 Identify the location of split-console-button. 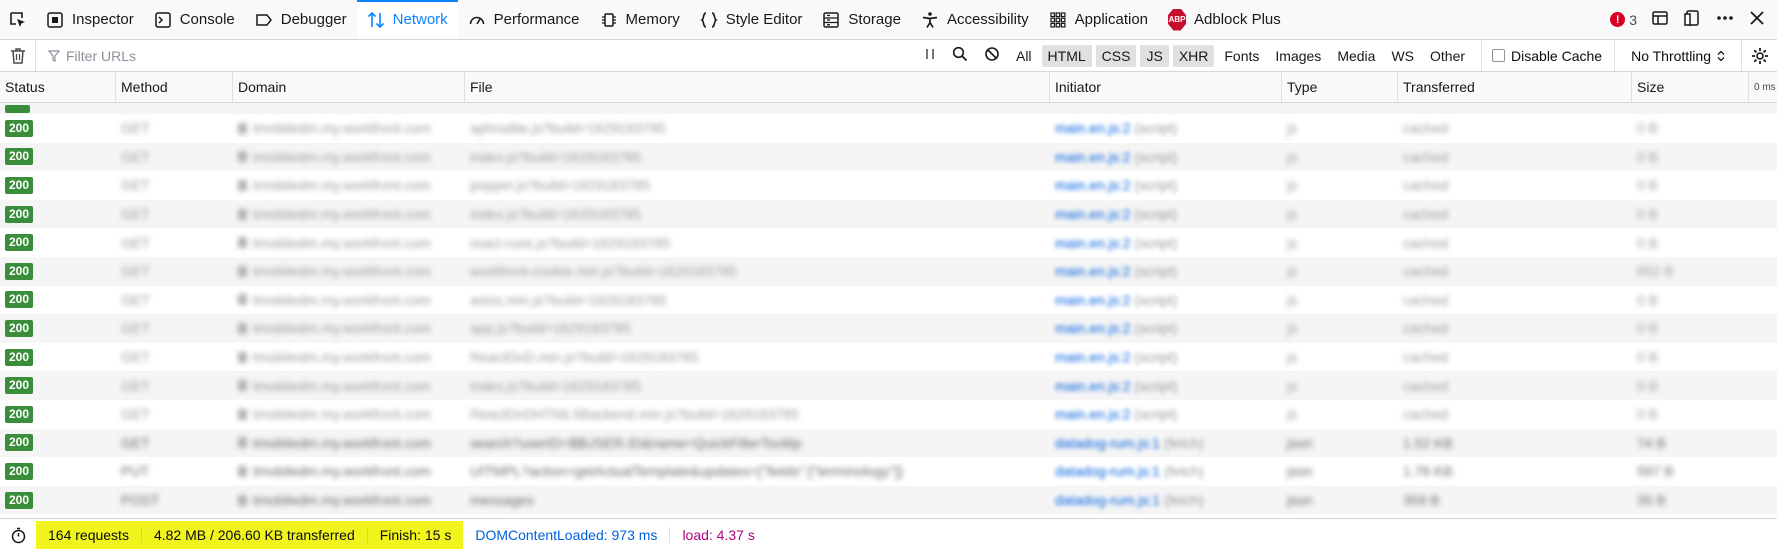
(1660, 19).